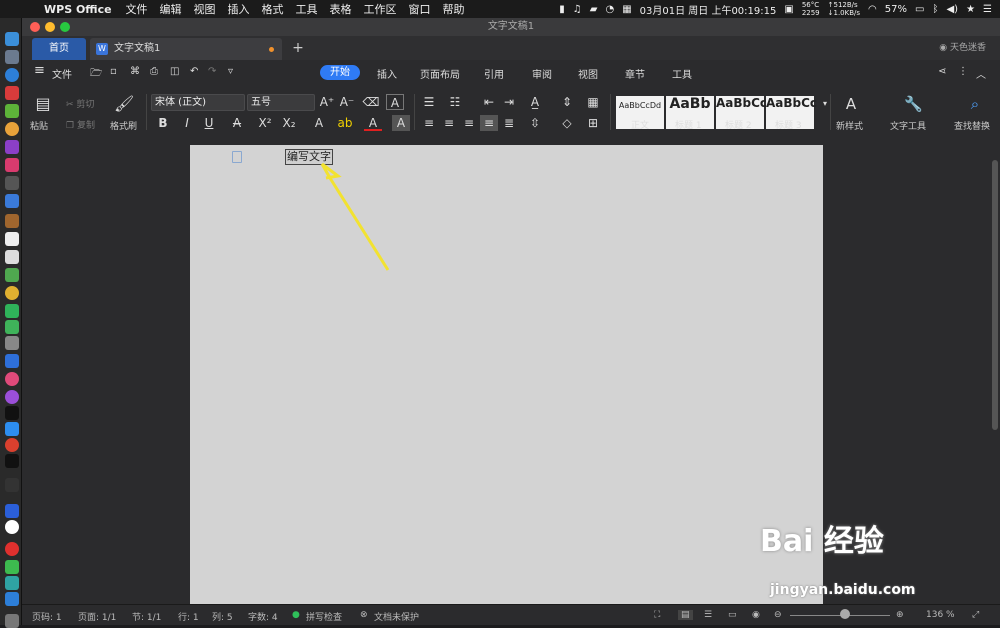  What do you see at coordinates (395, 102) in the screenshot?
I see `char-border-icon: A` at bounding box center [395, 102].